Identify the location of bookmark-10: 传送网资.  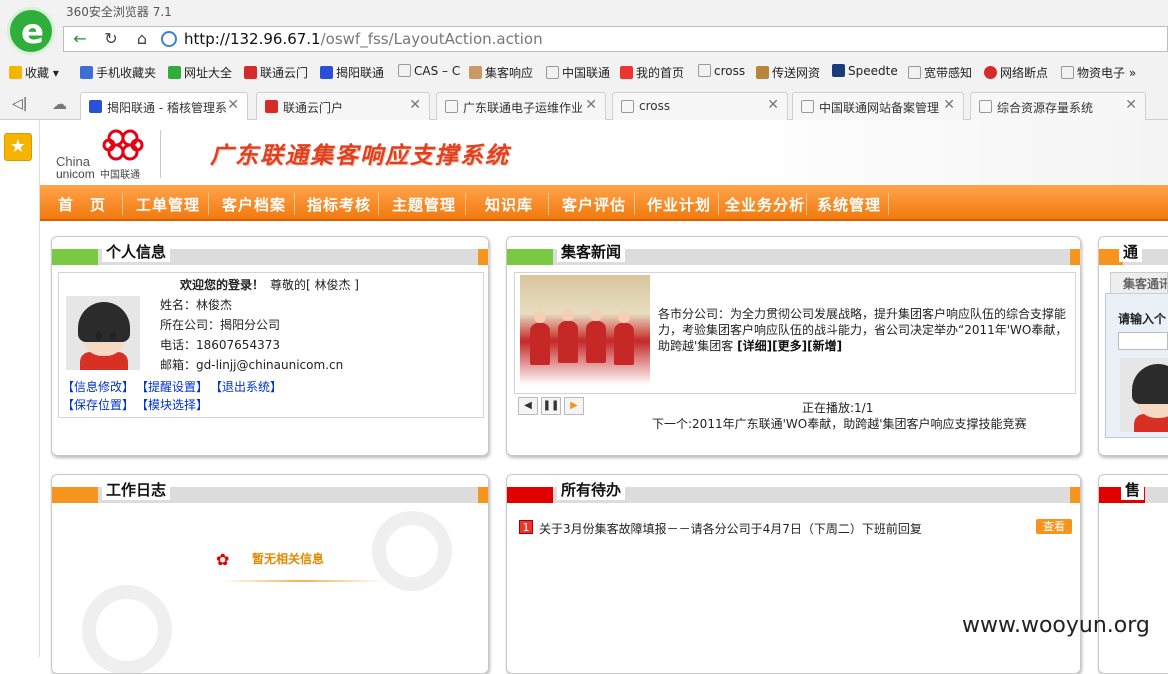
(788, 72).